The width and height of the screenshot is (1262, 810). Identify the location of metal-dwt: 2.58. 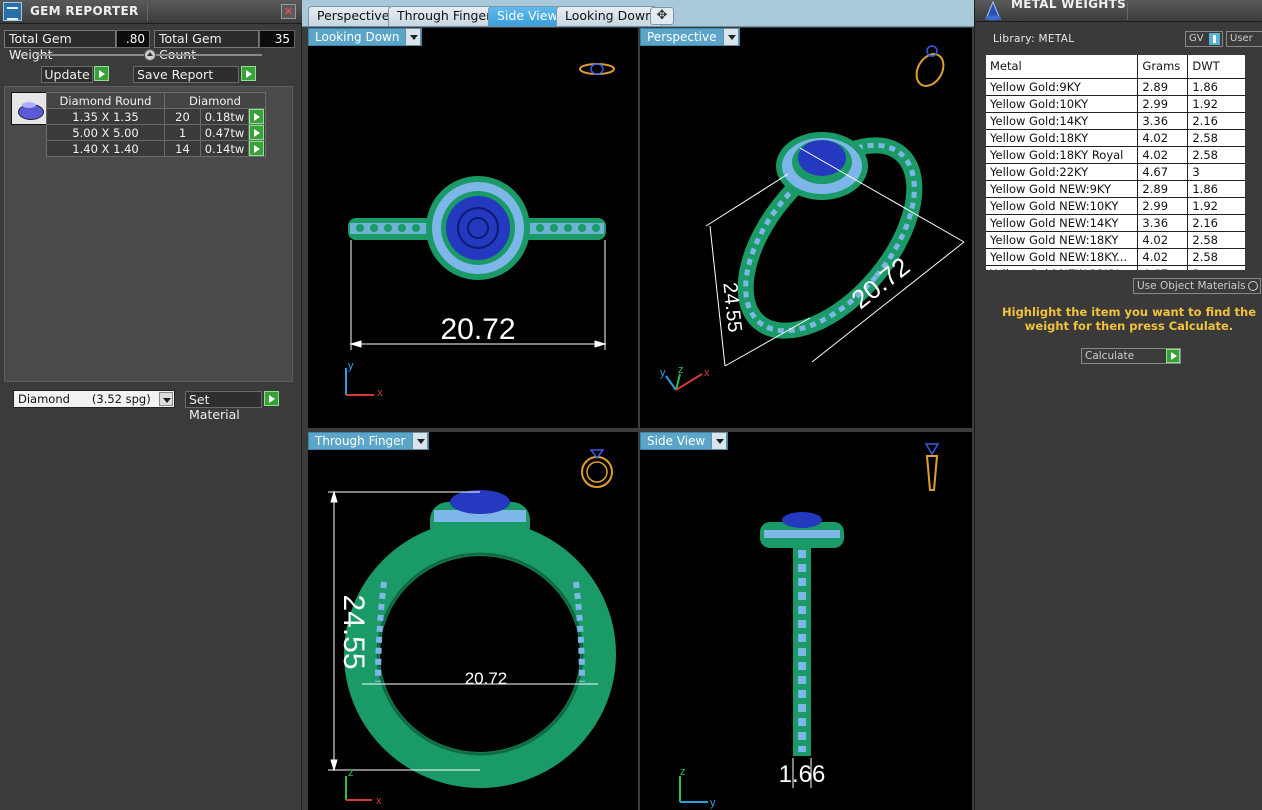
(1216, 240).